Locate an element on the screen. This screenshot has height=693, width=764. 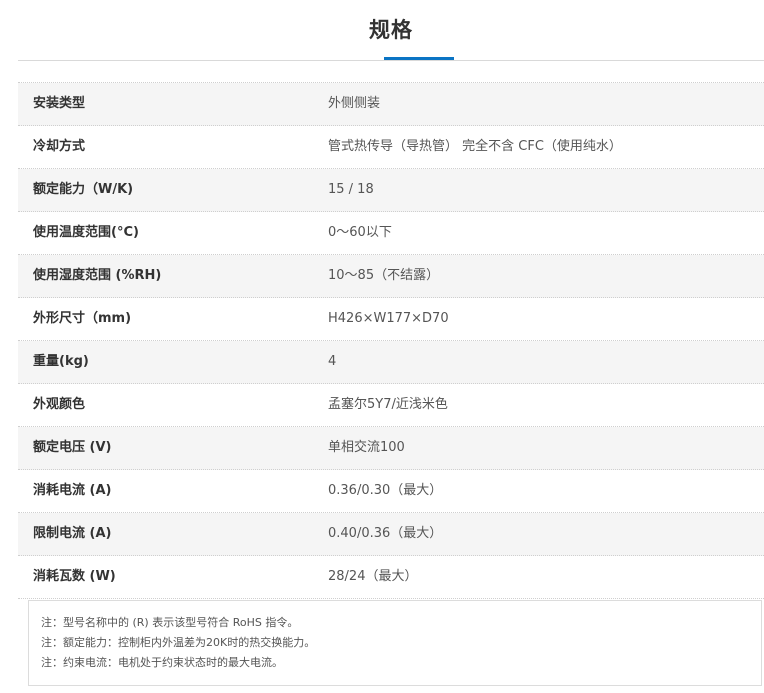
spec-value: 4 is located at coordinates (332, 361).